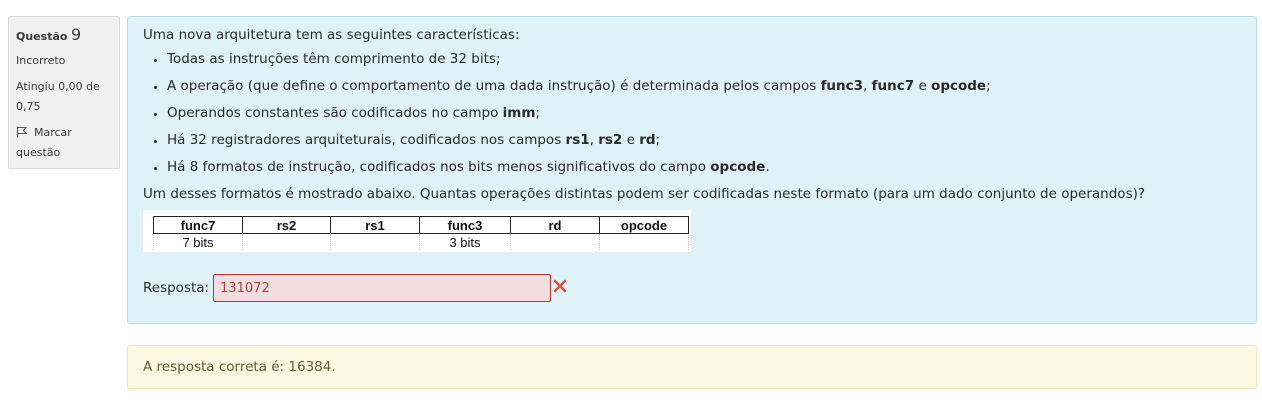 The width and height of the screenshot is (1262, 411). I want to click on format-header-cell: func7, so click(198, 225).